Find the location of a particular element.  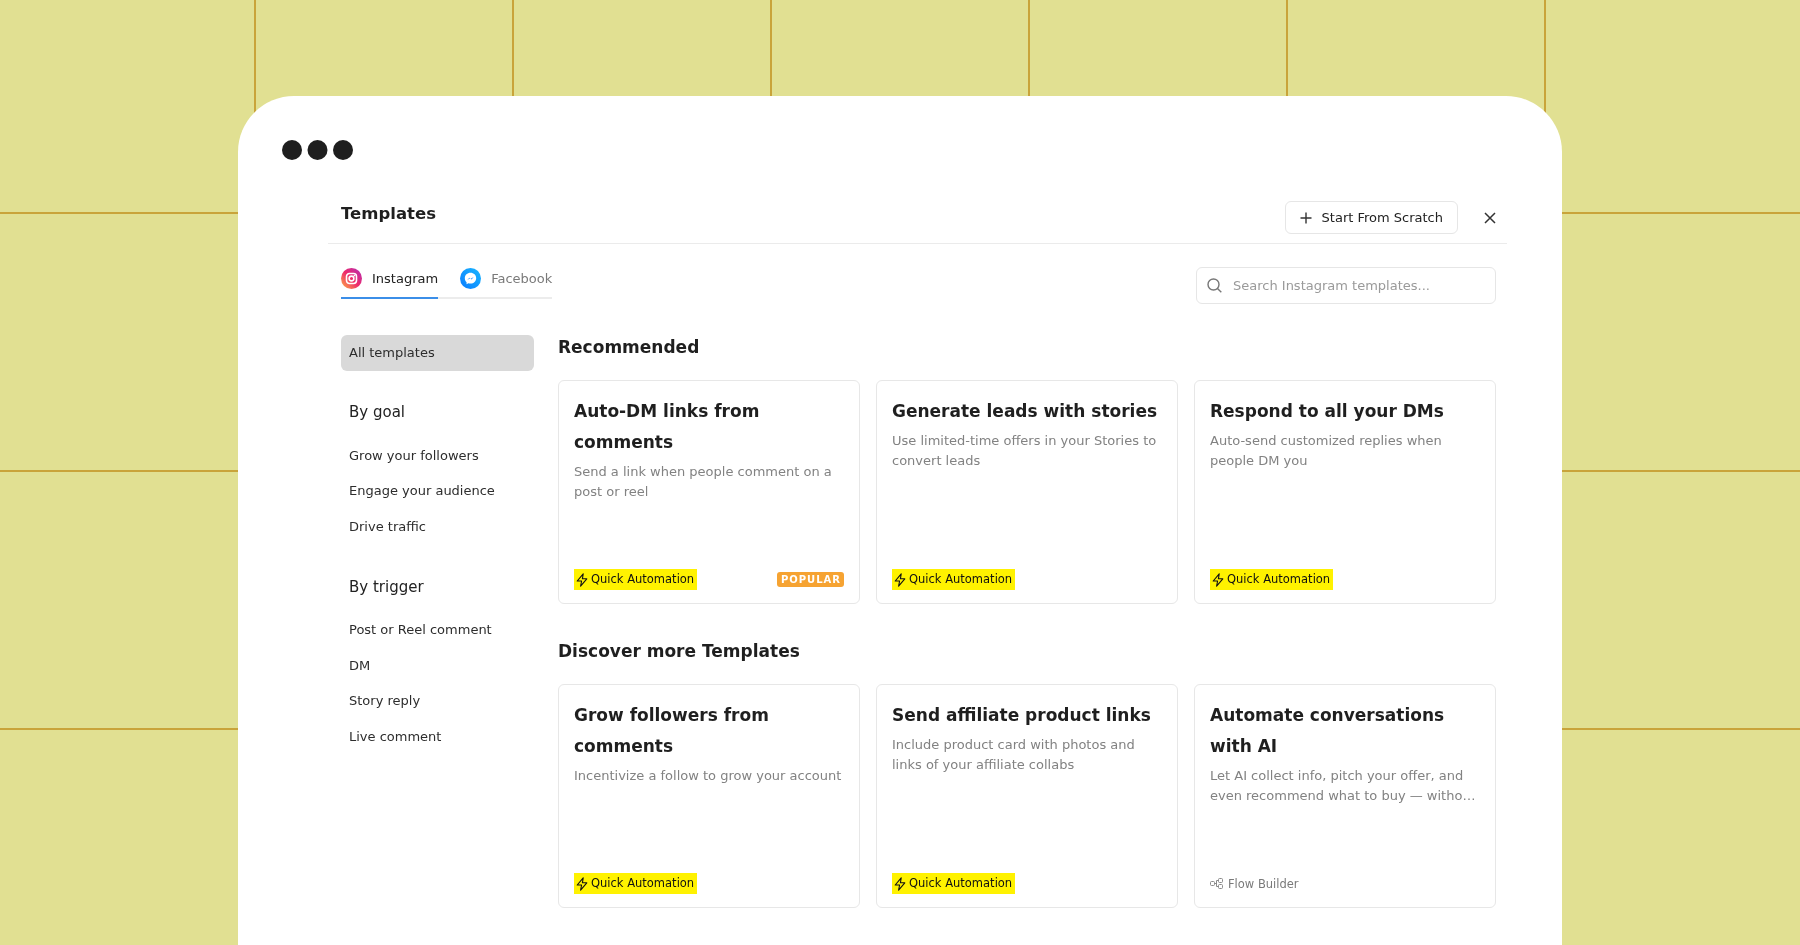

sidebar-item: Story reply is located at coordinates (385, 701).